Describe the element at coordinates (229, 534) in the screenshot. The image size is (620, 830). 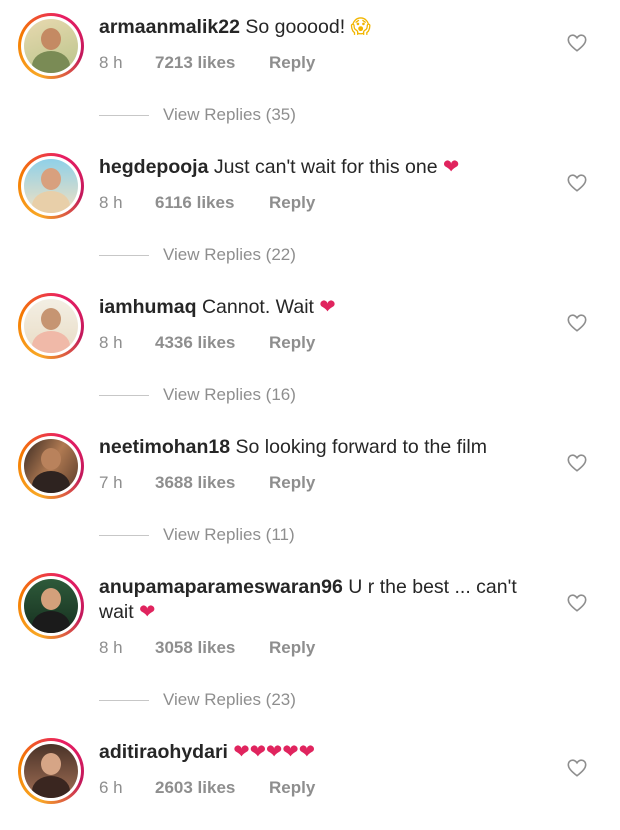
I see `view-replies-label: View Replies (11)` at that location.